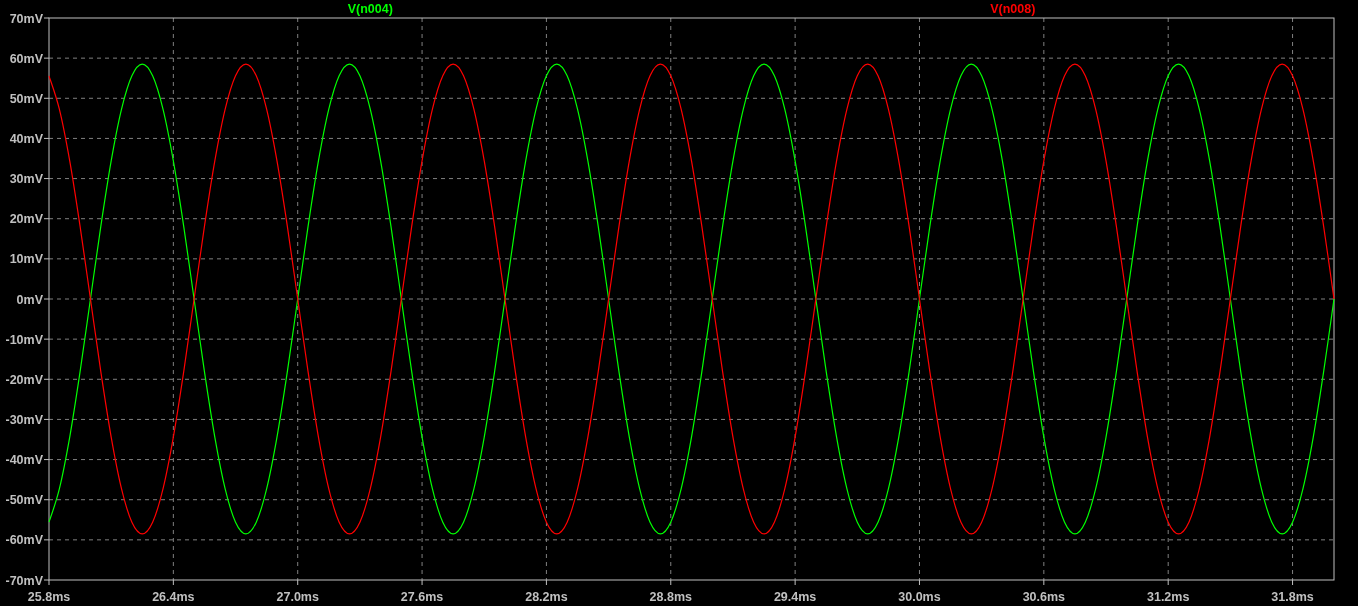 This screenshot has width=1358, height=606. I want to click on y-axis-tick-label: 30mV, so click(26, 179).